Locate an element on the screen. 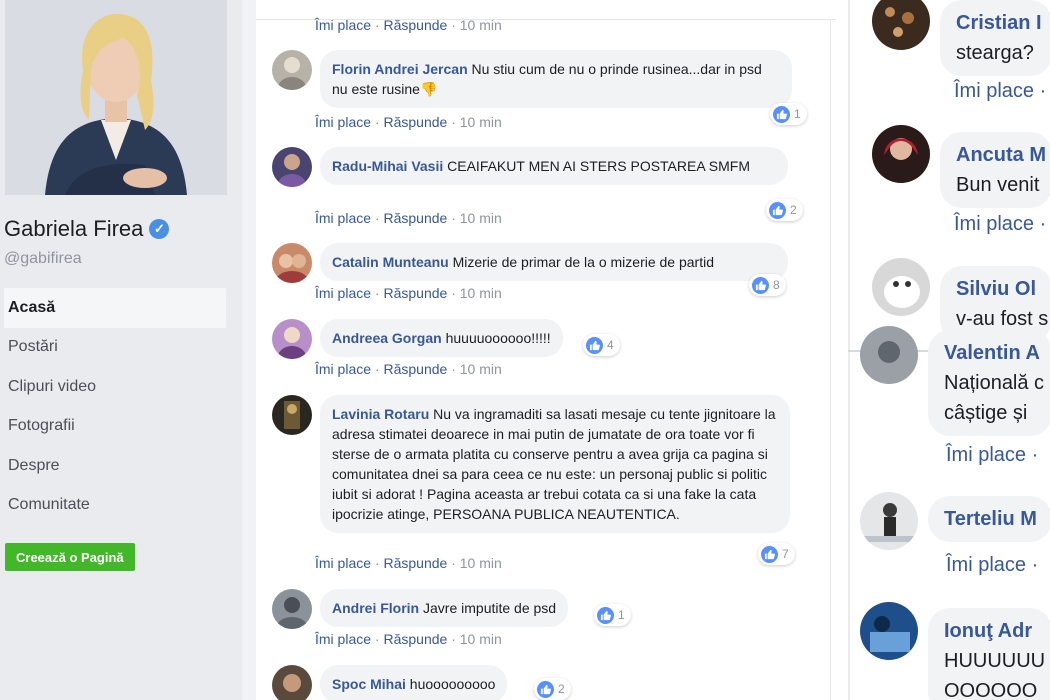 Image resolution: width=1050 pixels, height=700 pixels. nav-item-acasa: Acasă is located at coordinates (115, 308).